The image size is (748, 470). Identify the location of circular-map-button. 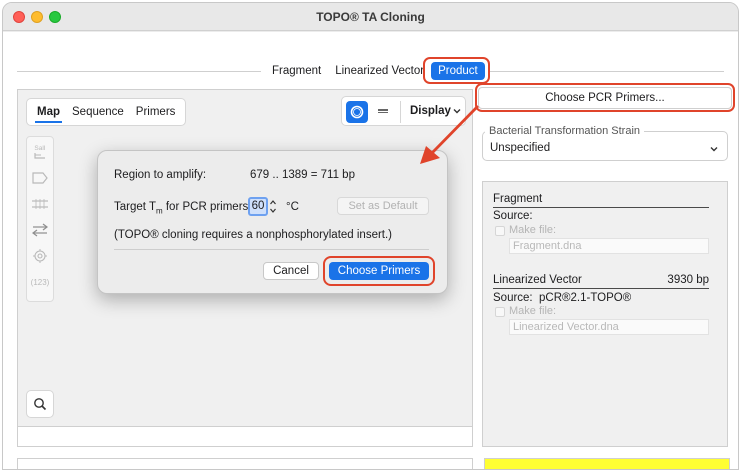
(357, 112).